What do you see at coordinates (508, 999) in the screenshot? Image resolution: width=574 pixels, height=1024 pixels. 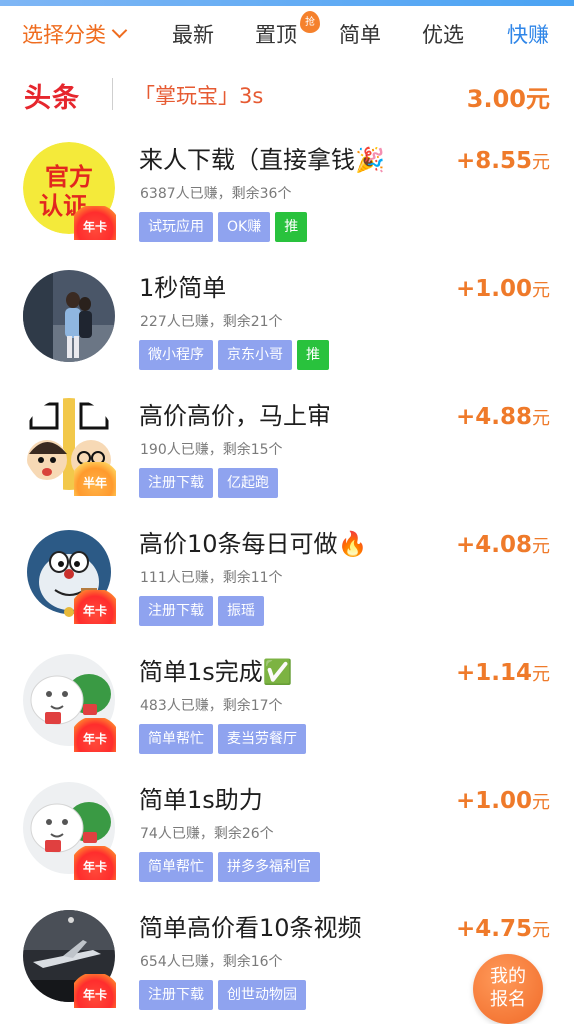 I see `button-line-2: 报名` at bounding box center [508, 999].